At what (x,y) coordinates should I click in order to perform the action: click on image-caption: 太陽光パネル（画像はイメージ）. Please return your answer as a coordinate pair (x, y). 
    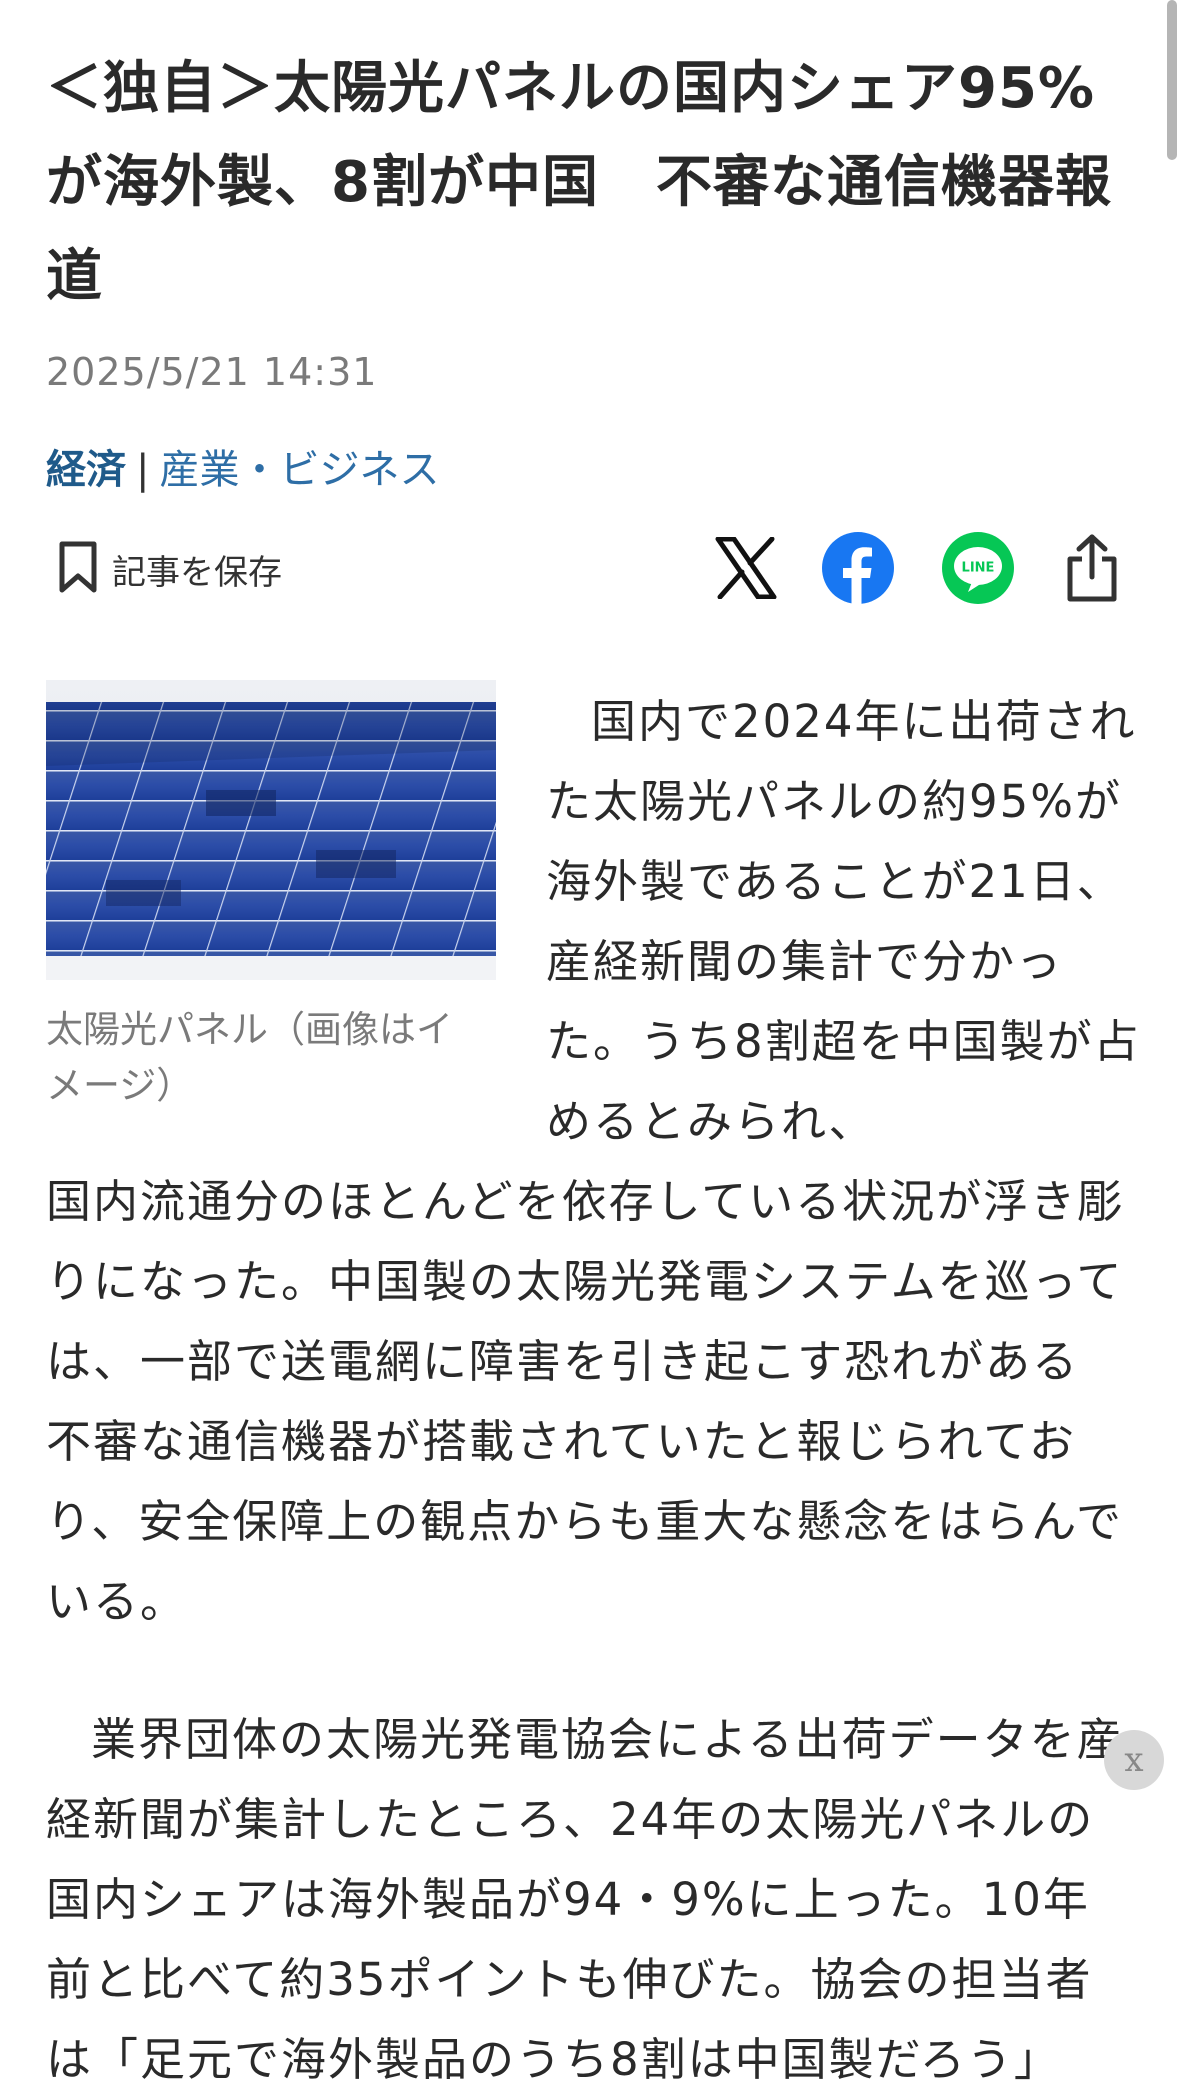
    Looking at the image, I should click on (249, 1057).